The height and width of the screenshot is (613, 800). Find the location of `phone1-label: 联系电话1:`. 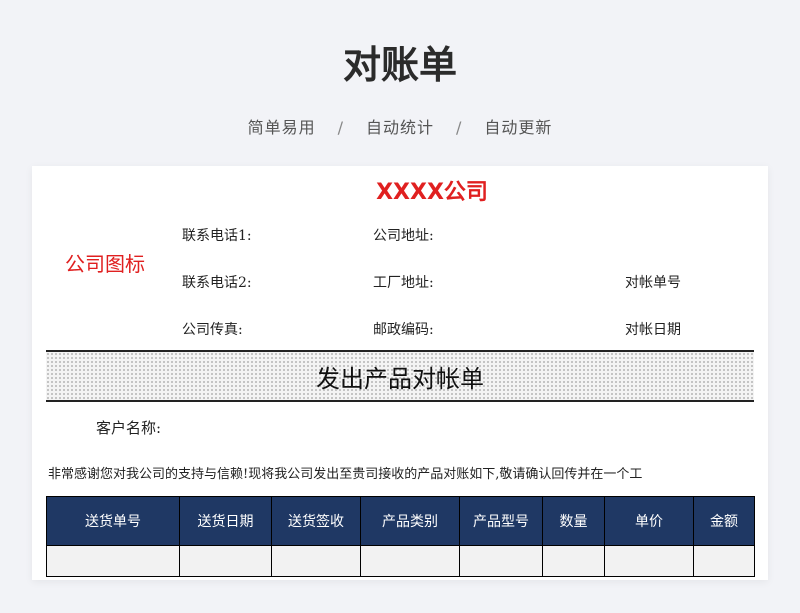

phone1-label: 联系电话1: is located at coordinates (217, 236).